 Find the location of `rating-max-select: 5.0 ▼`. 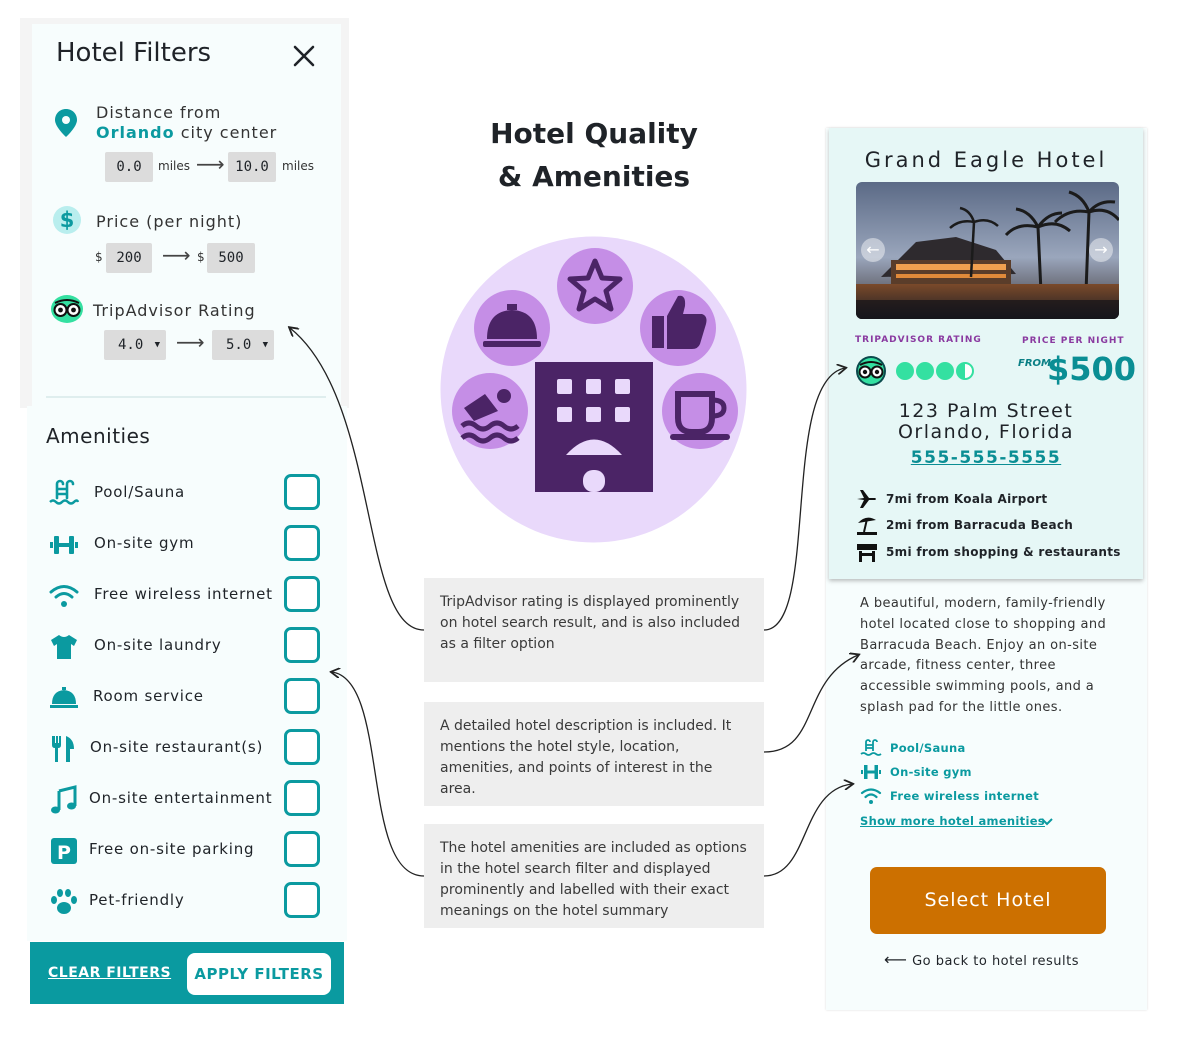

rating-max-select: 5.0 ▼ is located at coordinates (243, 345).